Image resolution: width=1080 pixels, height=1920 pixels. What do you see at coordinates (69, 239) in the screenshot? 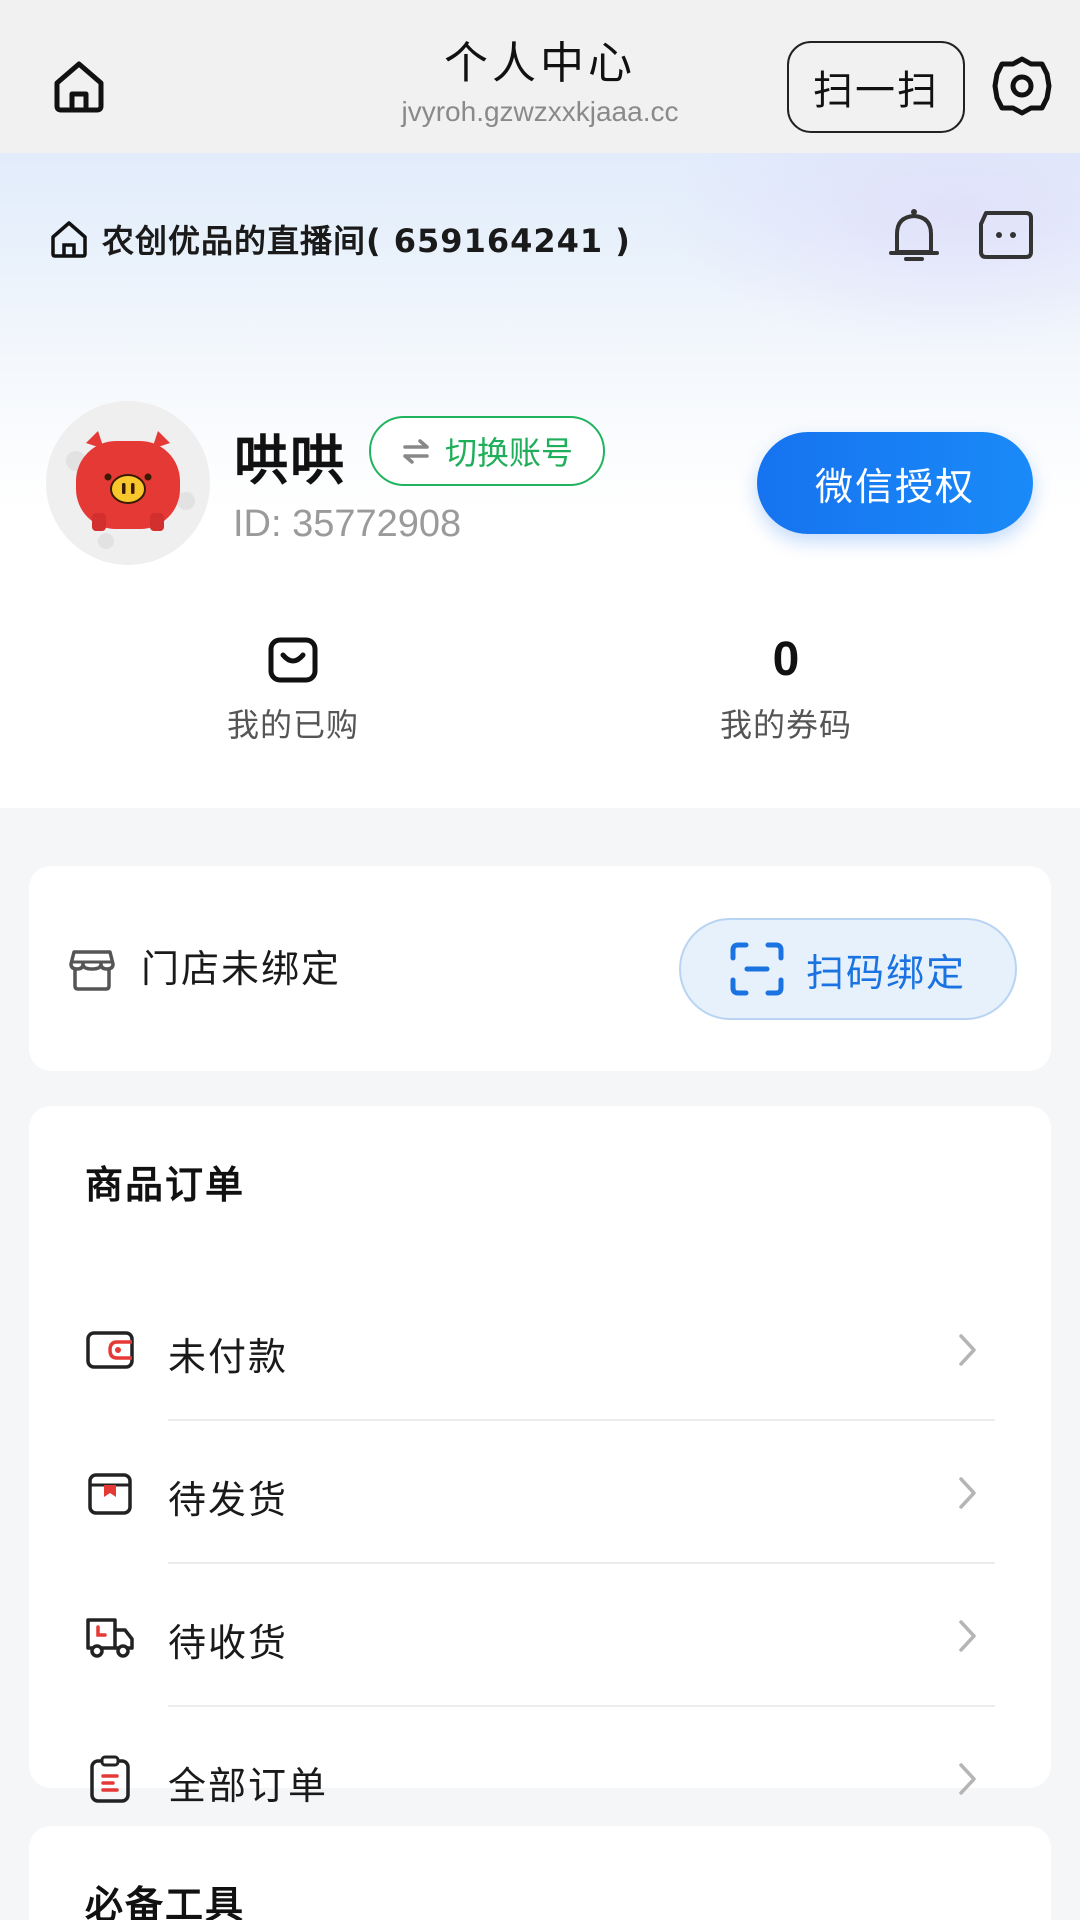
I see `house-icon` at bounding box center [69, 239].